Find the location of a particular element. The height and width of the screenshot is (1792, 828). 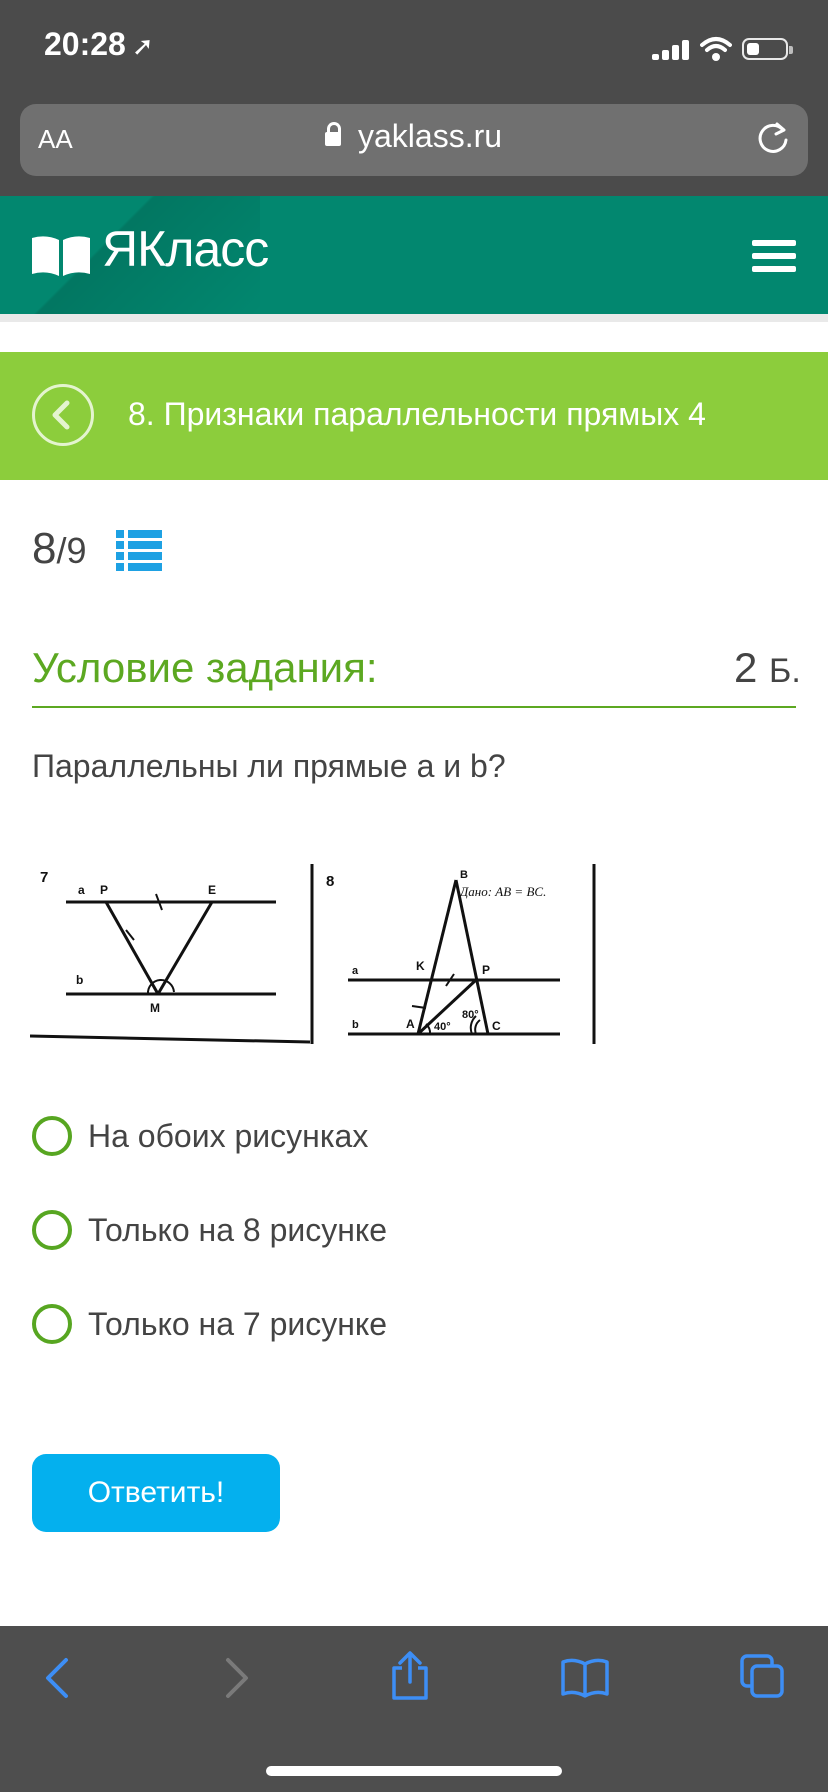

fig7-label-b: b is located at coordinates (79, 980).